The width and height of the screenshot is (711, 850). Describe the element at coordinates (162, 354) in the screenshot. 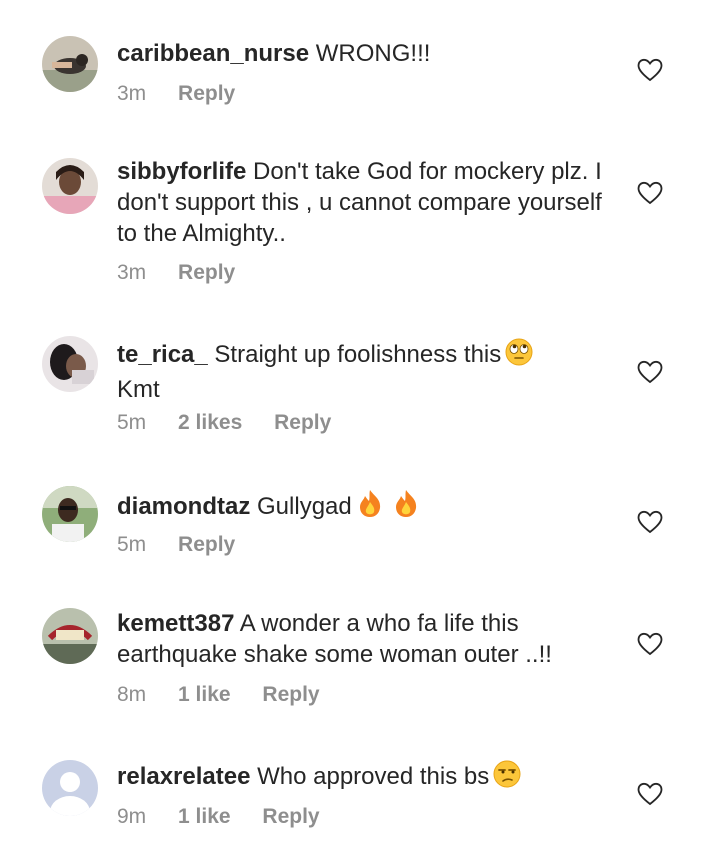

I see `comment-username: te_rica_` at that location.